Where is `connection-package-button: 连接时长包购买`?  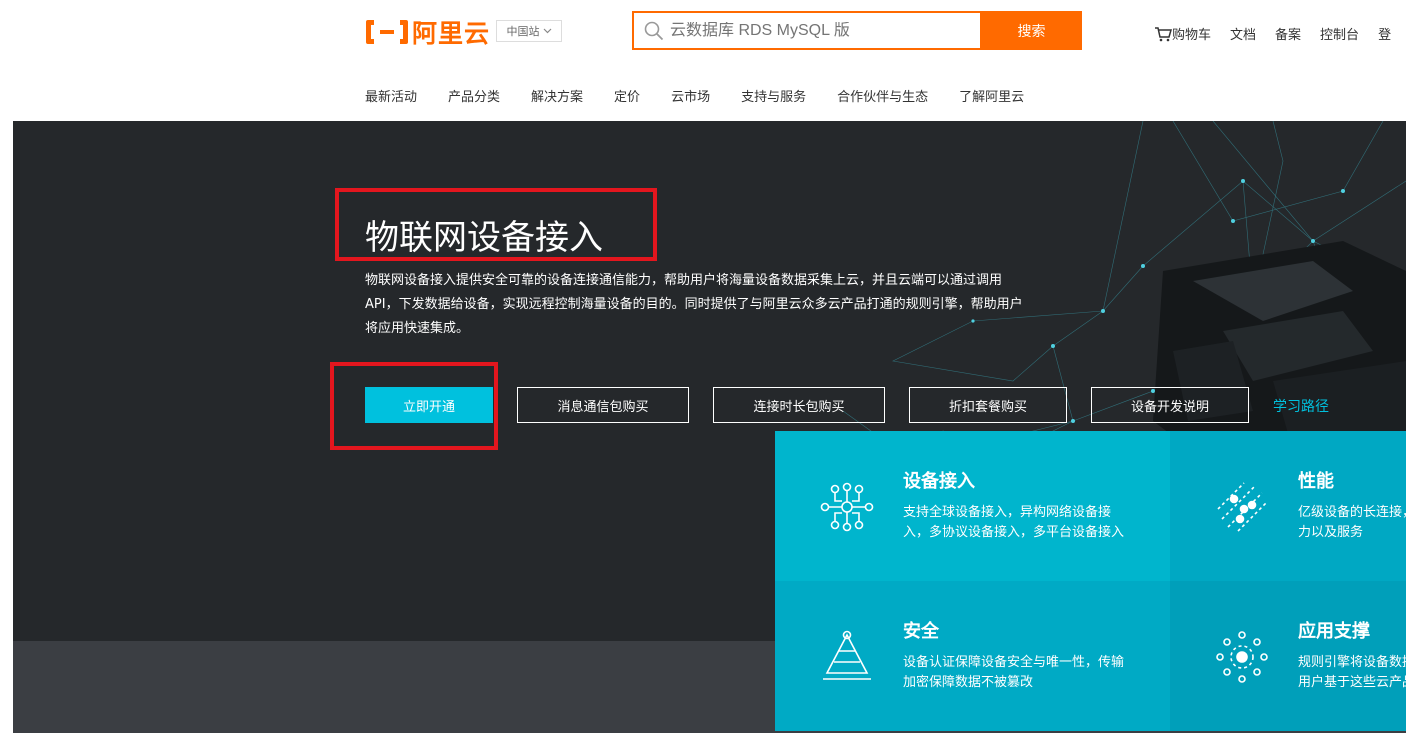 connection-package-button: 连接时长包购买 is located at coordinates (799, 405).